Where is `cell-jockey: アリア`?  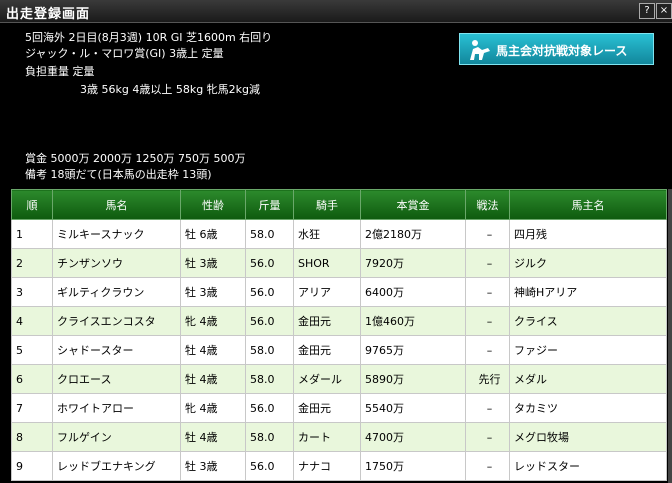 cell-jockey: アリア is located at coordinates (327, 292).